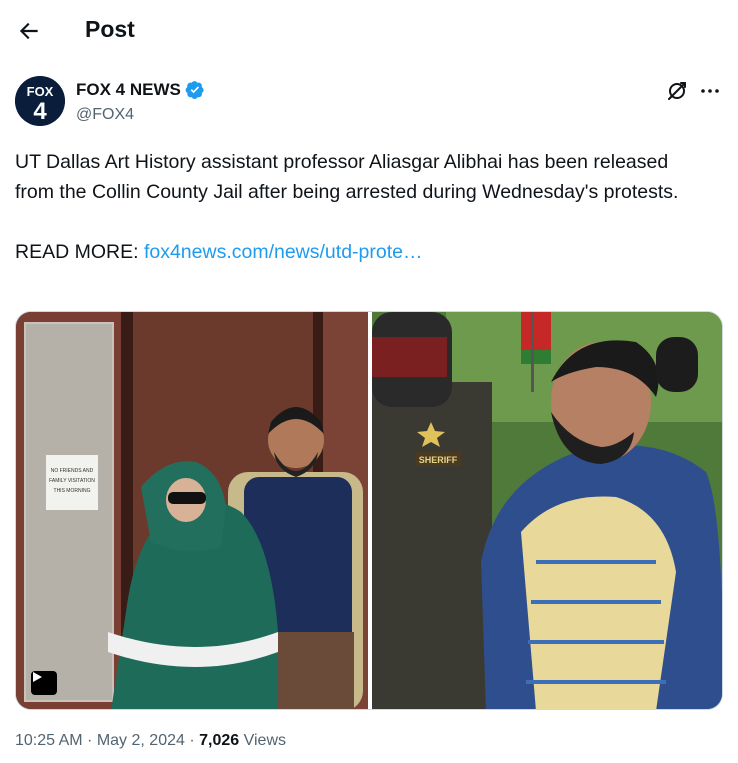  Describe the element at coordinates (110, 29) in the screenshot. I see `page-title: Post` at that location.